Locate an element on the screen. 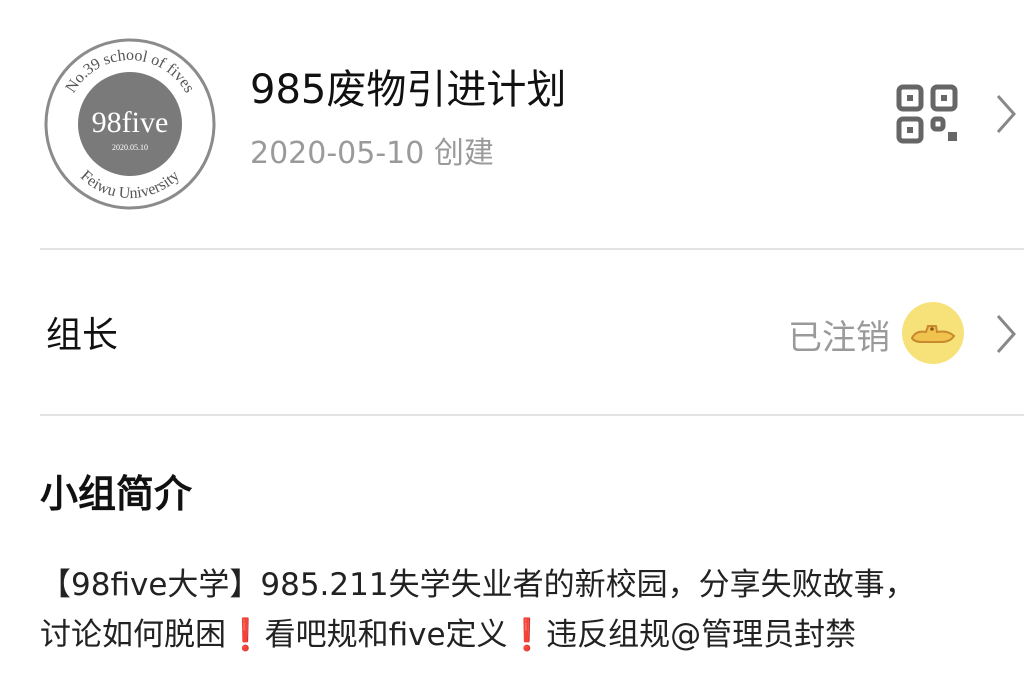 This screenshot has width=1024, height=687. intro-segment: 看吧规和five定义 is located at coordinates (386, 635).